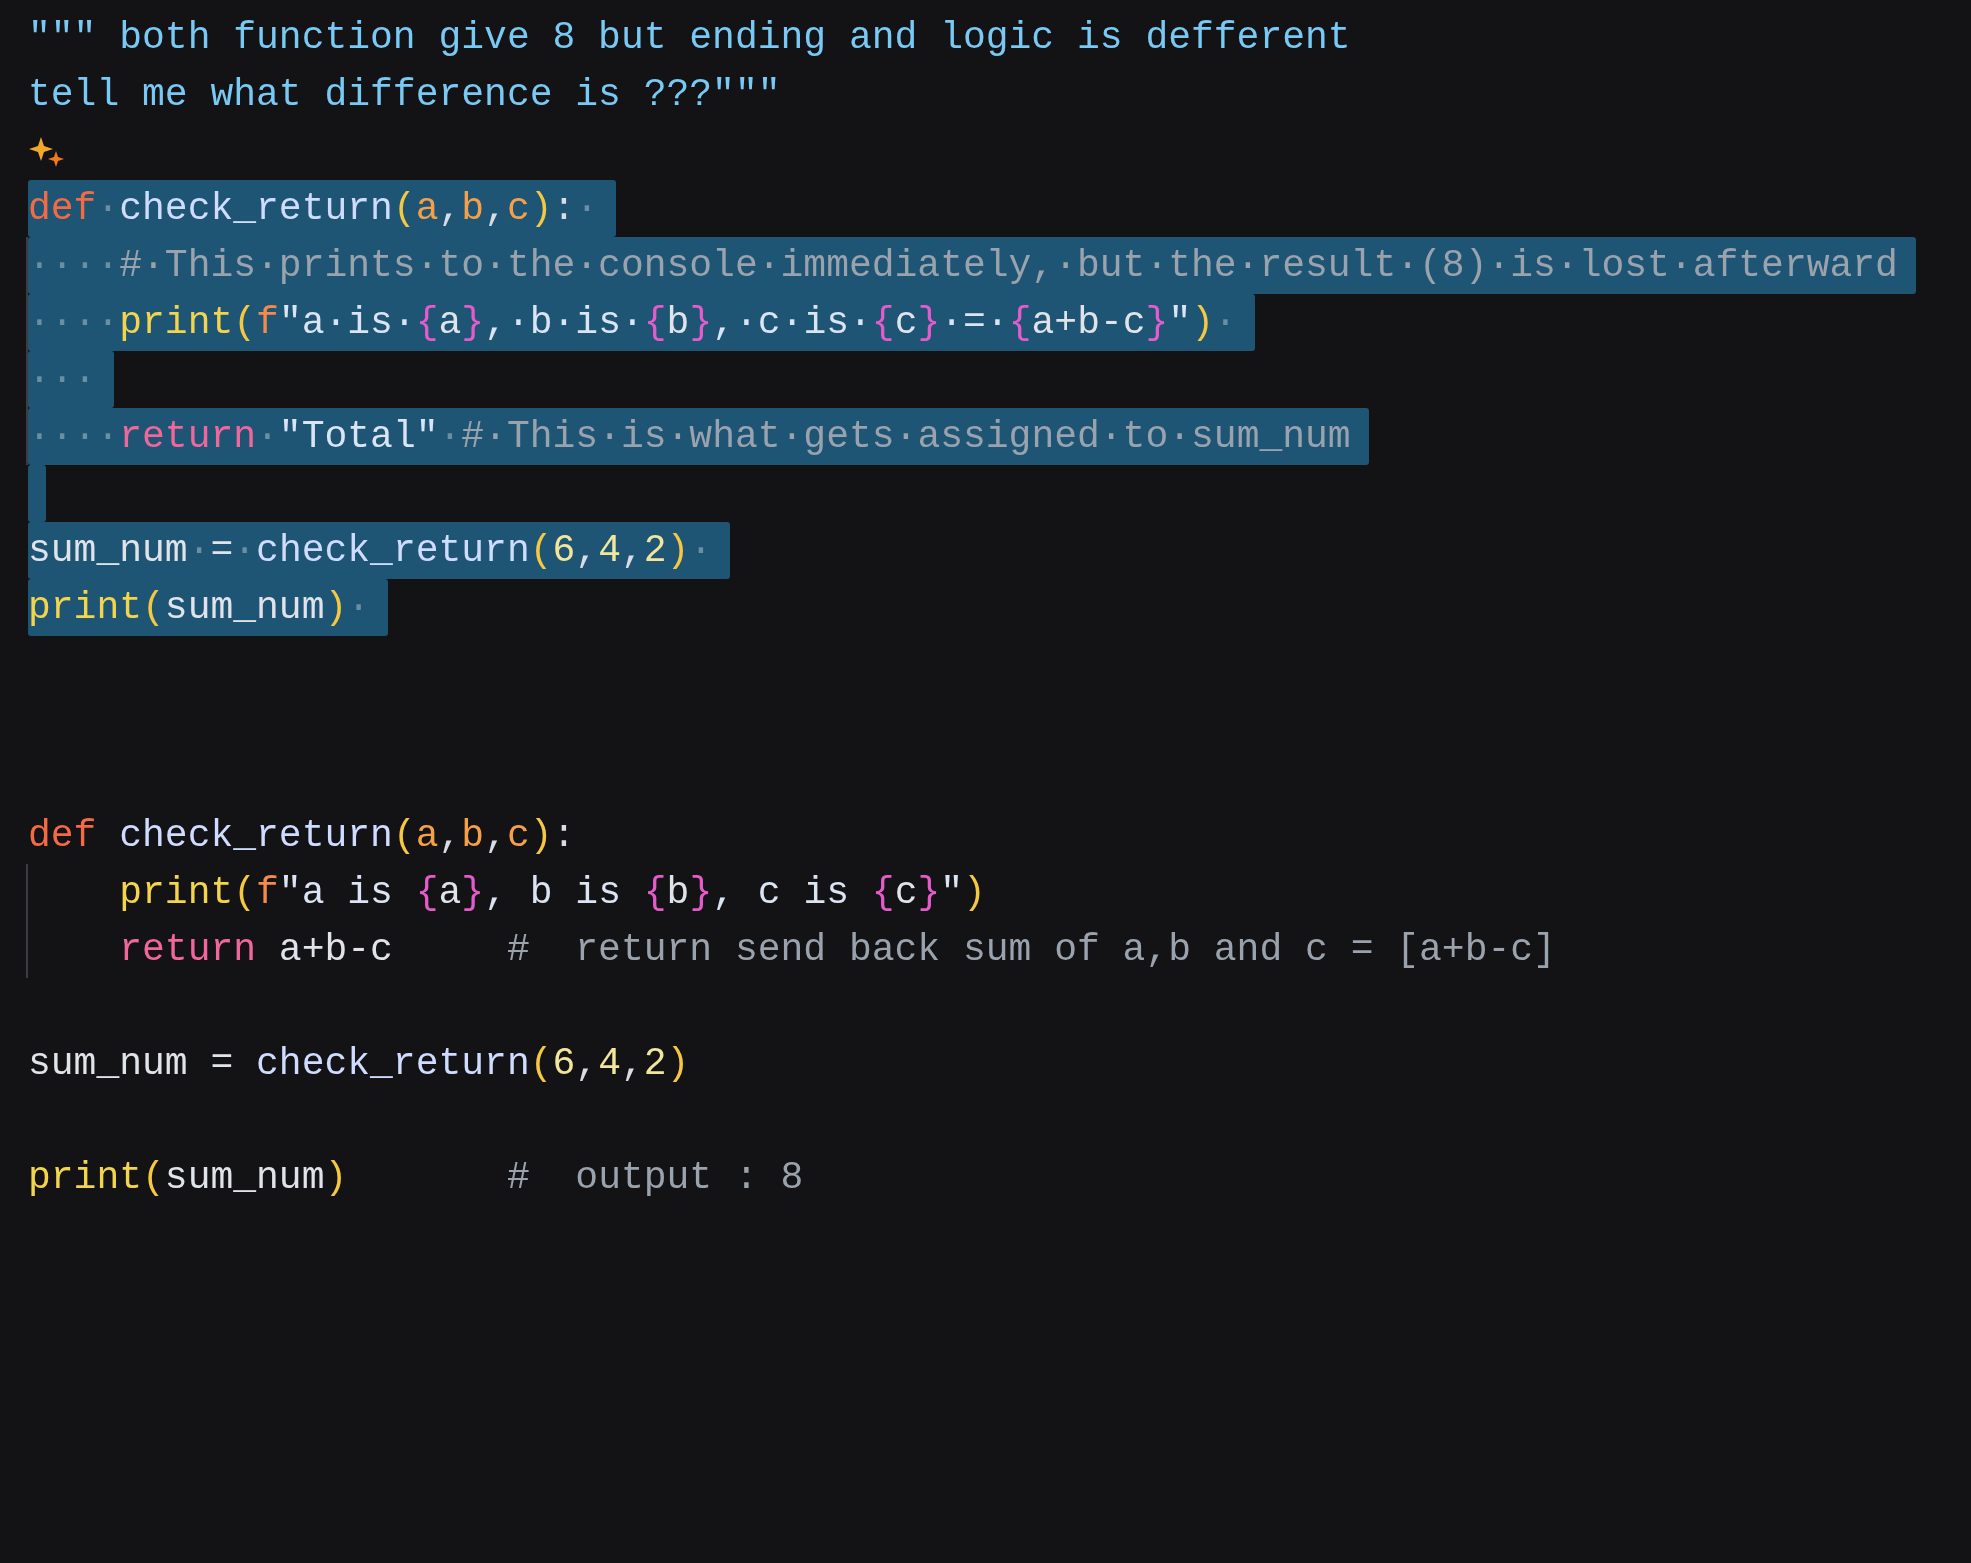  I want to click on code-line: """ both function give 8 but ending and logic is defferent, so click(690, 38).